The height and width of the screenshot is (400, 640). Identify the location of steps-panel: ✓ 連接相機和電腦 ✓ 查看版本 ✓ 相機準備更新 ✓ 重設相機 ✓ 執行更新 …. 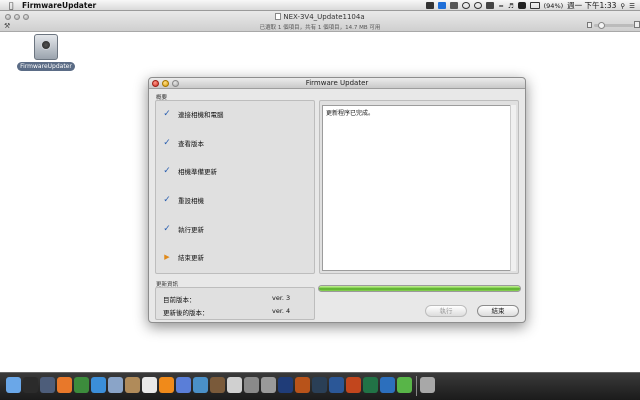
(235, 187).